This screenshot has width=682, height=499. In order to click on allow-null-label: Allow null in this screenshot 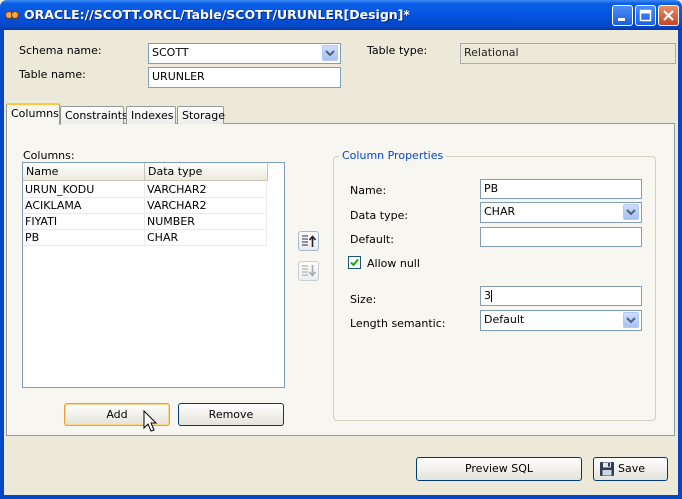, I will do `click(393, 263)`.